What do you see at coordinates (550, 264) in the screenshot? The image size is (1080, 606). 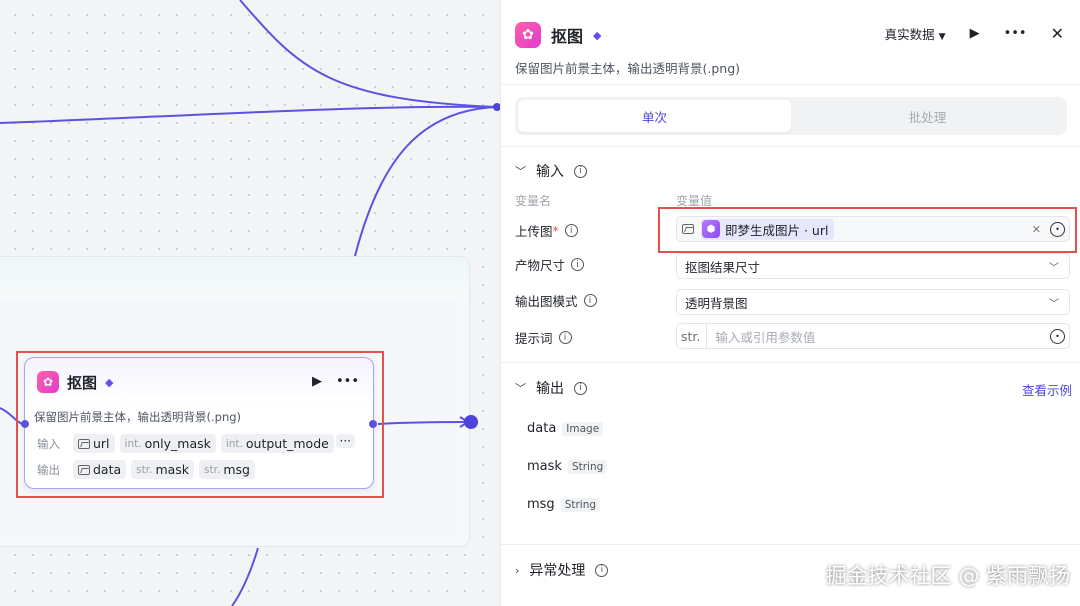 I see `param-label-size: 产物尺寸 i` at bounding box center [550, 264].